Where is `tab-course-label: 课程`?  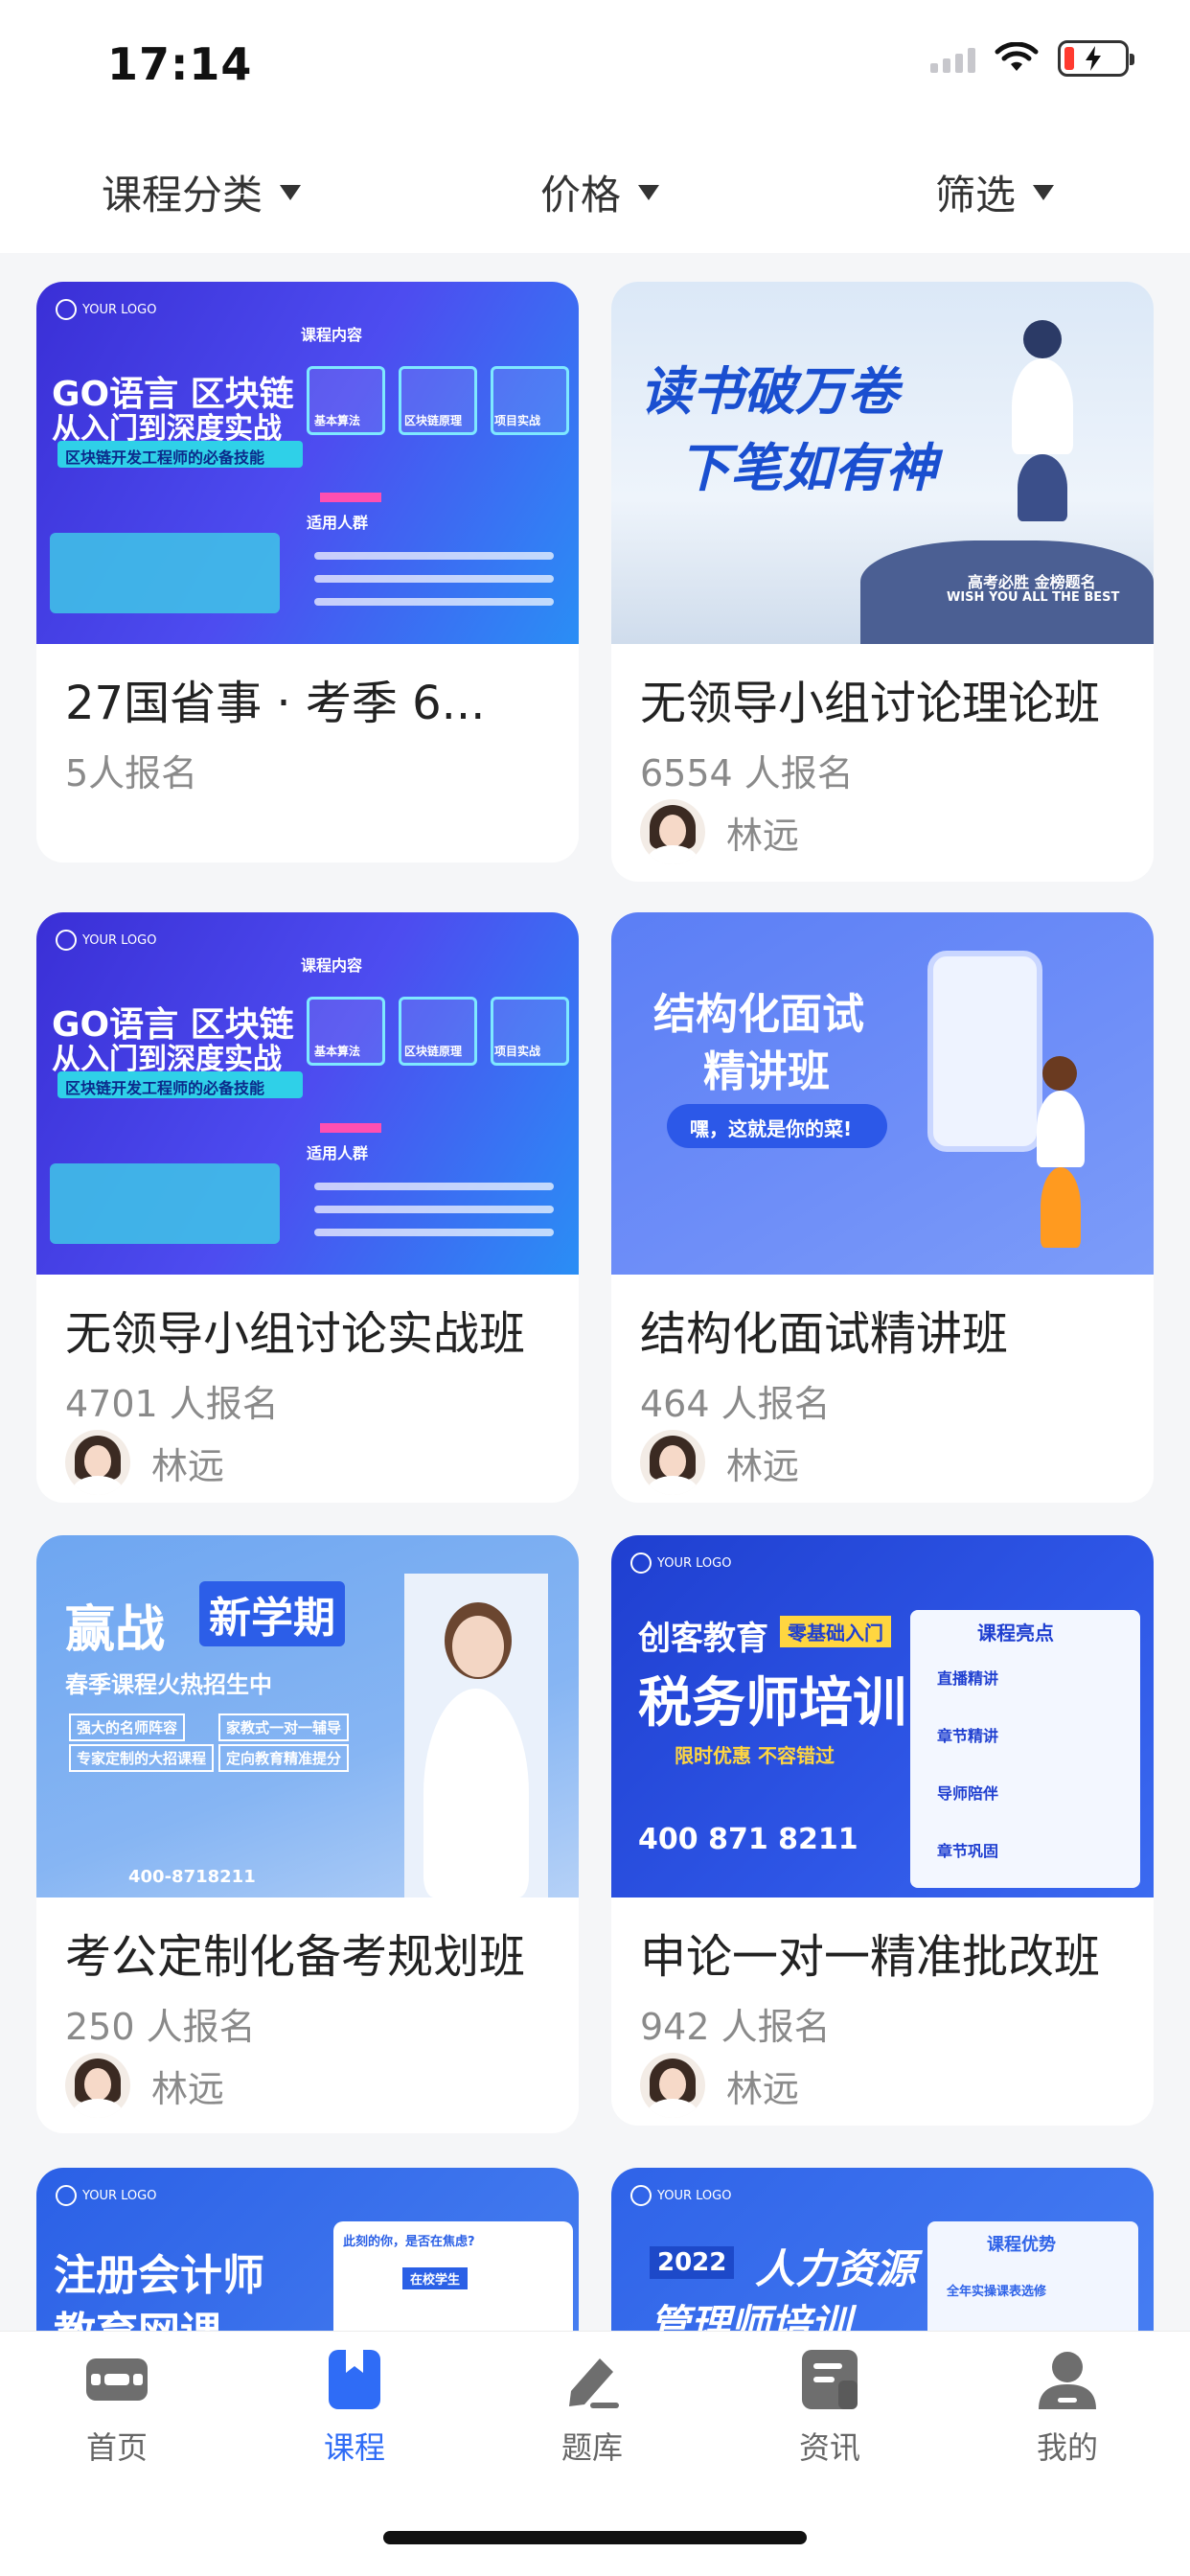 tab-course-label: 课程 is located at coordinates (354, 2447).